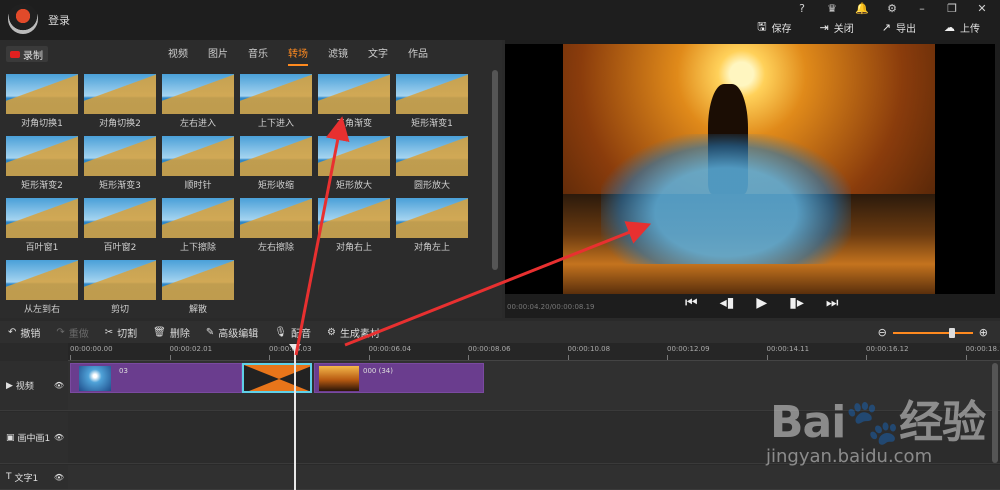 This screenshot has height=490, width=1000. Describe the element at coordinates (338, 55) in the screenshot. I see `tab-4: 滤镜` at that location.